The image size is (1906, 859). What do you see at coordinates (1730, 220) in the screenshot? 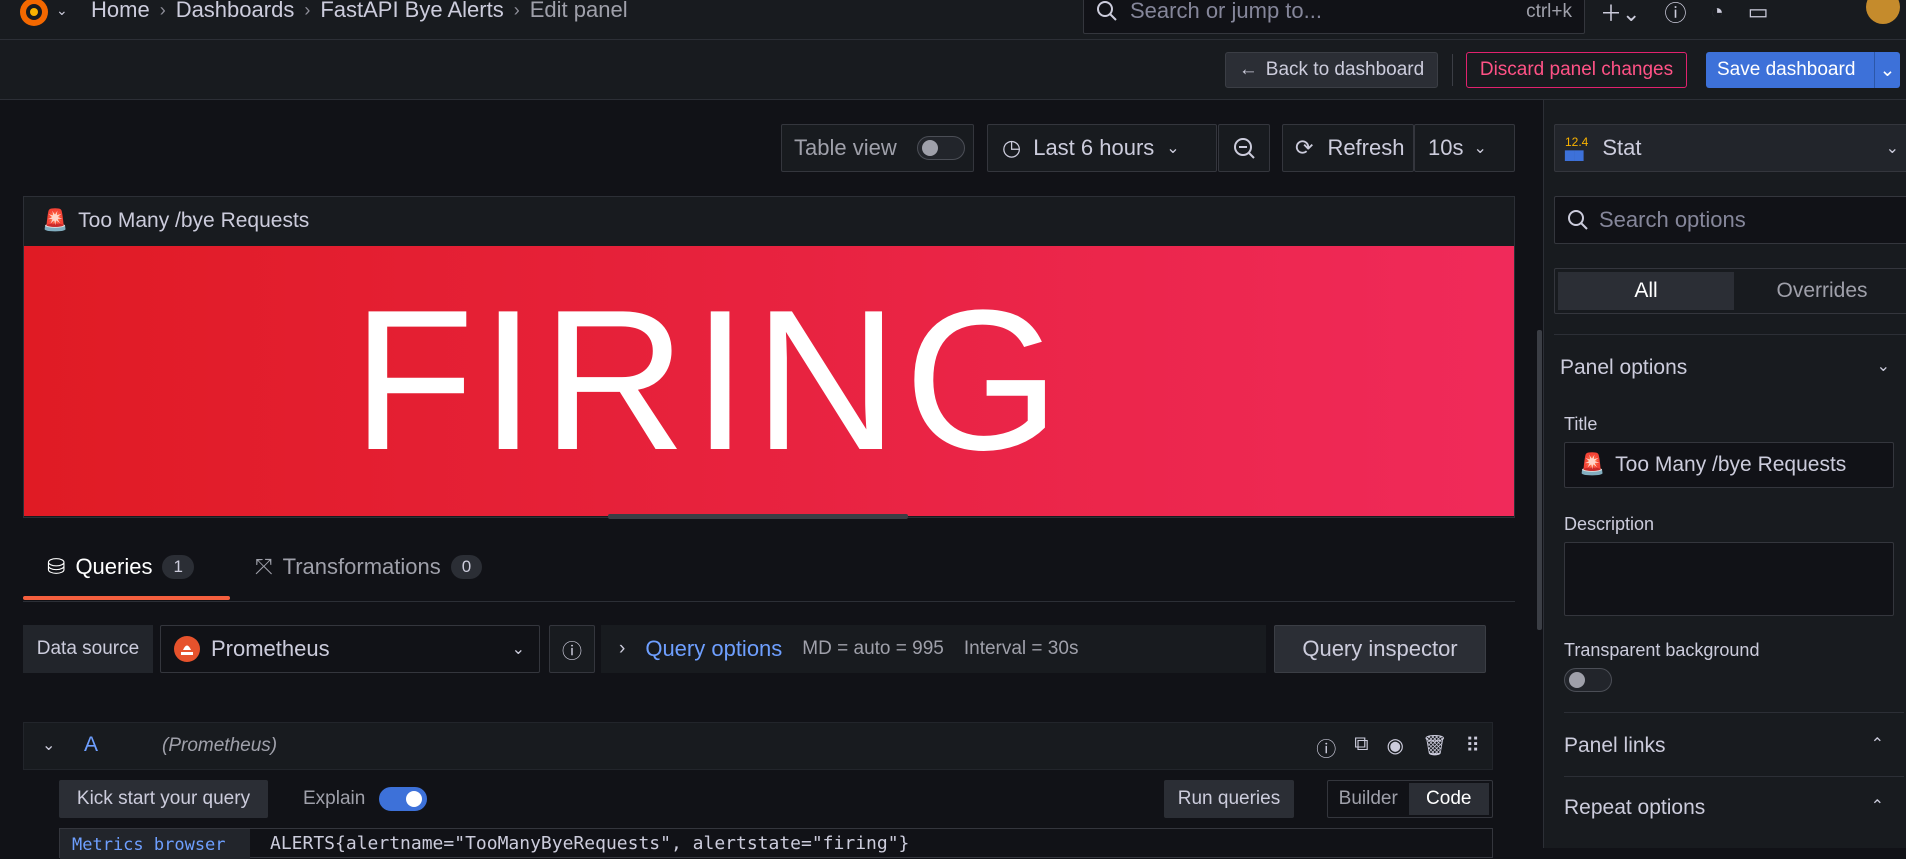
I see `options-search-input: Search options` at bounding box center [1730, 220].